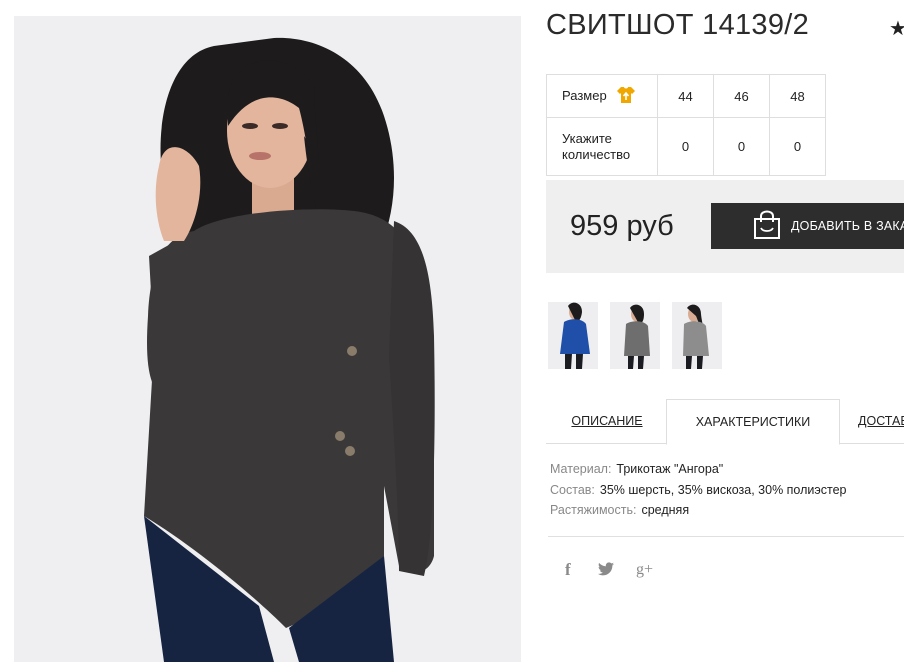 This screenshot has height=662, width=904. I want to click on product-thumbnail-light-grey, so click(697, 335).